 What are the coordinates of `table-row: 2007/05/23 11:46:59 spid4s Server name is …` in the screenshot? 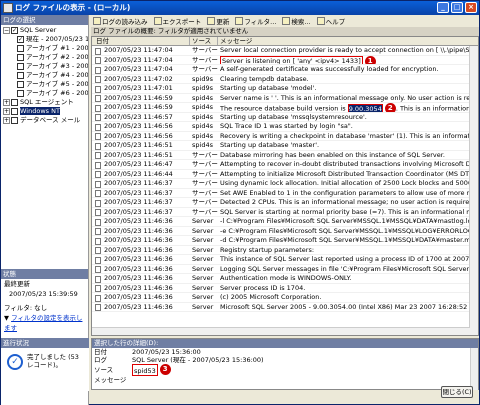 It's located at (285, 98).